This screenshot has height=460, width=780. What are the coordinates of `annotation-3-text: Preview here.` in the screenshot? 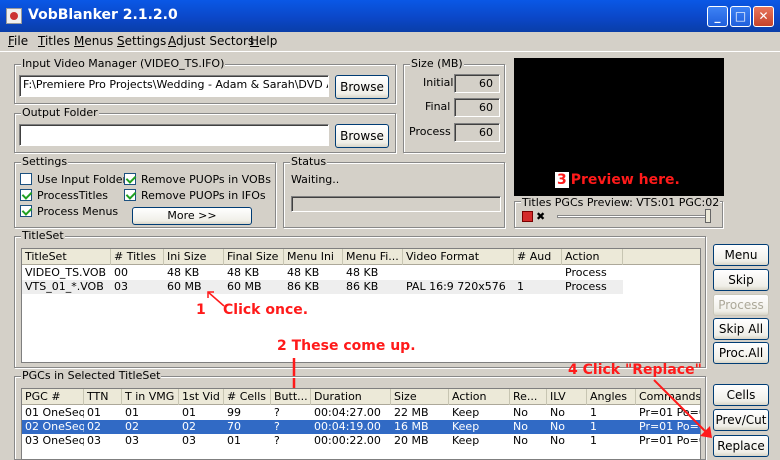 It's located at (625, 180).